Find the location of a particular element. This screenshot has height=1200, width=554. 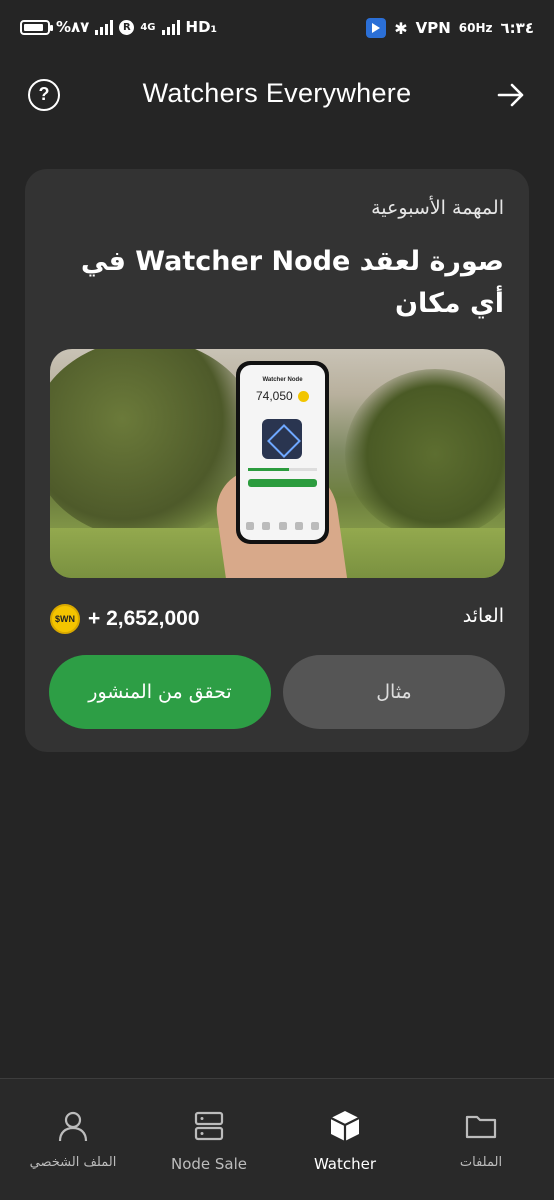

phone-progress is located at coordinates (282, 469).